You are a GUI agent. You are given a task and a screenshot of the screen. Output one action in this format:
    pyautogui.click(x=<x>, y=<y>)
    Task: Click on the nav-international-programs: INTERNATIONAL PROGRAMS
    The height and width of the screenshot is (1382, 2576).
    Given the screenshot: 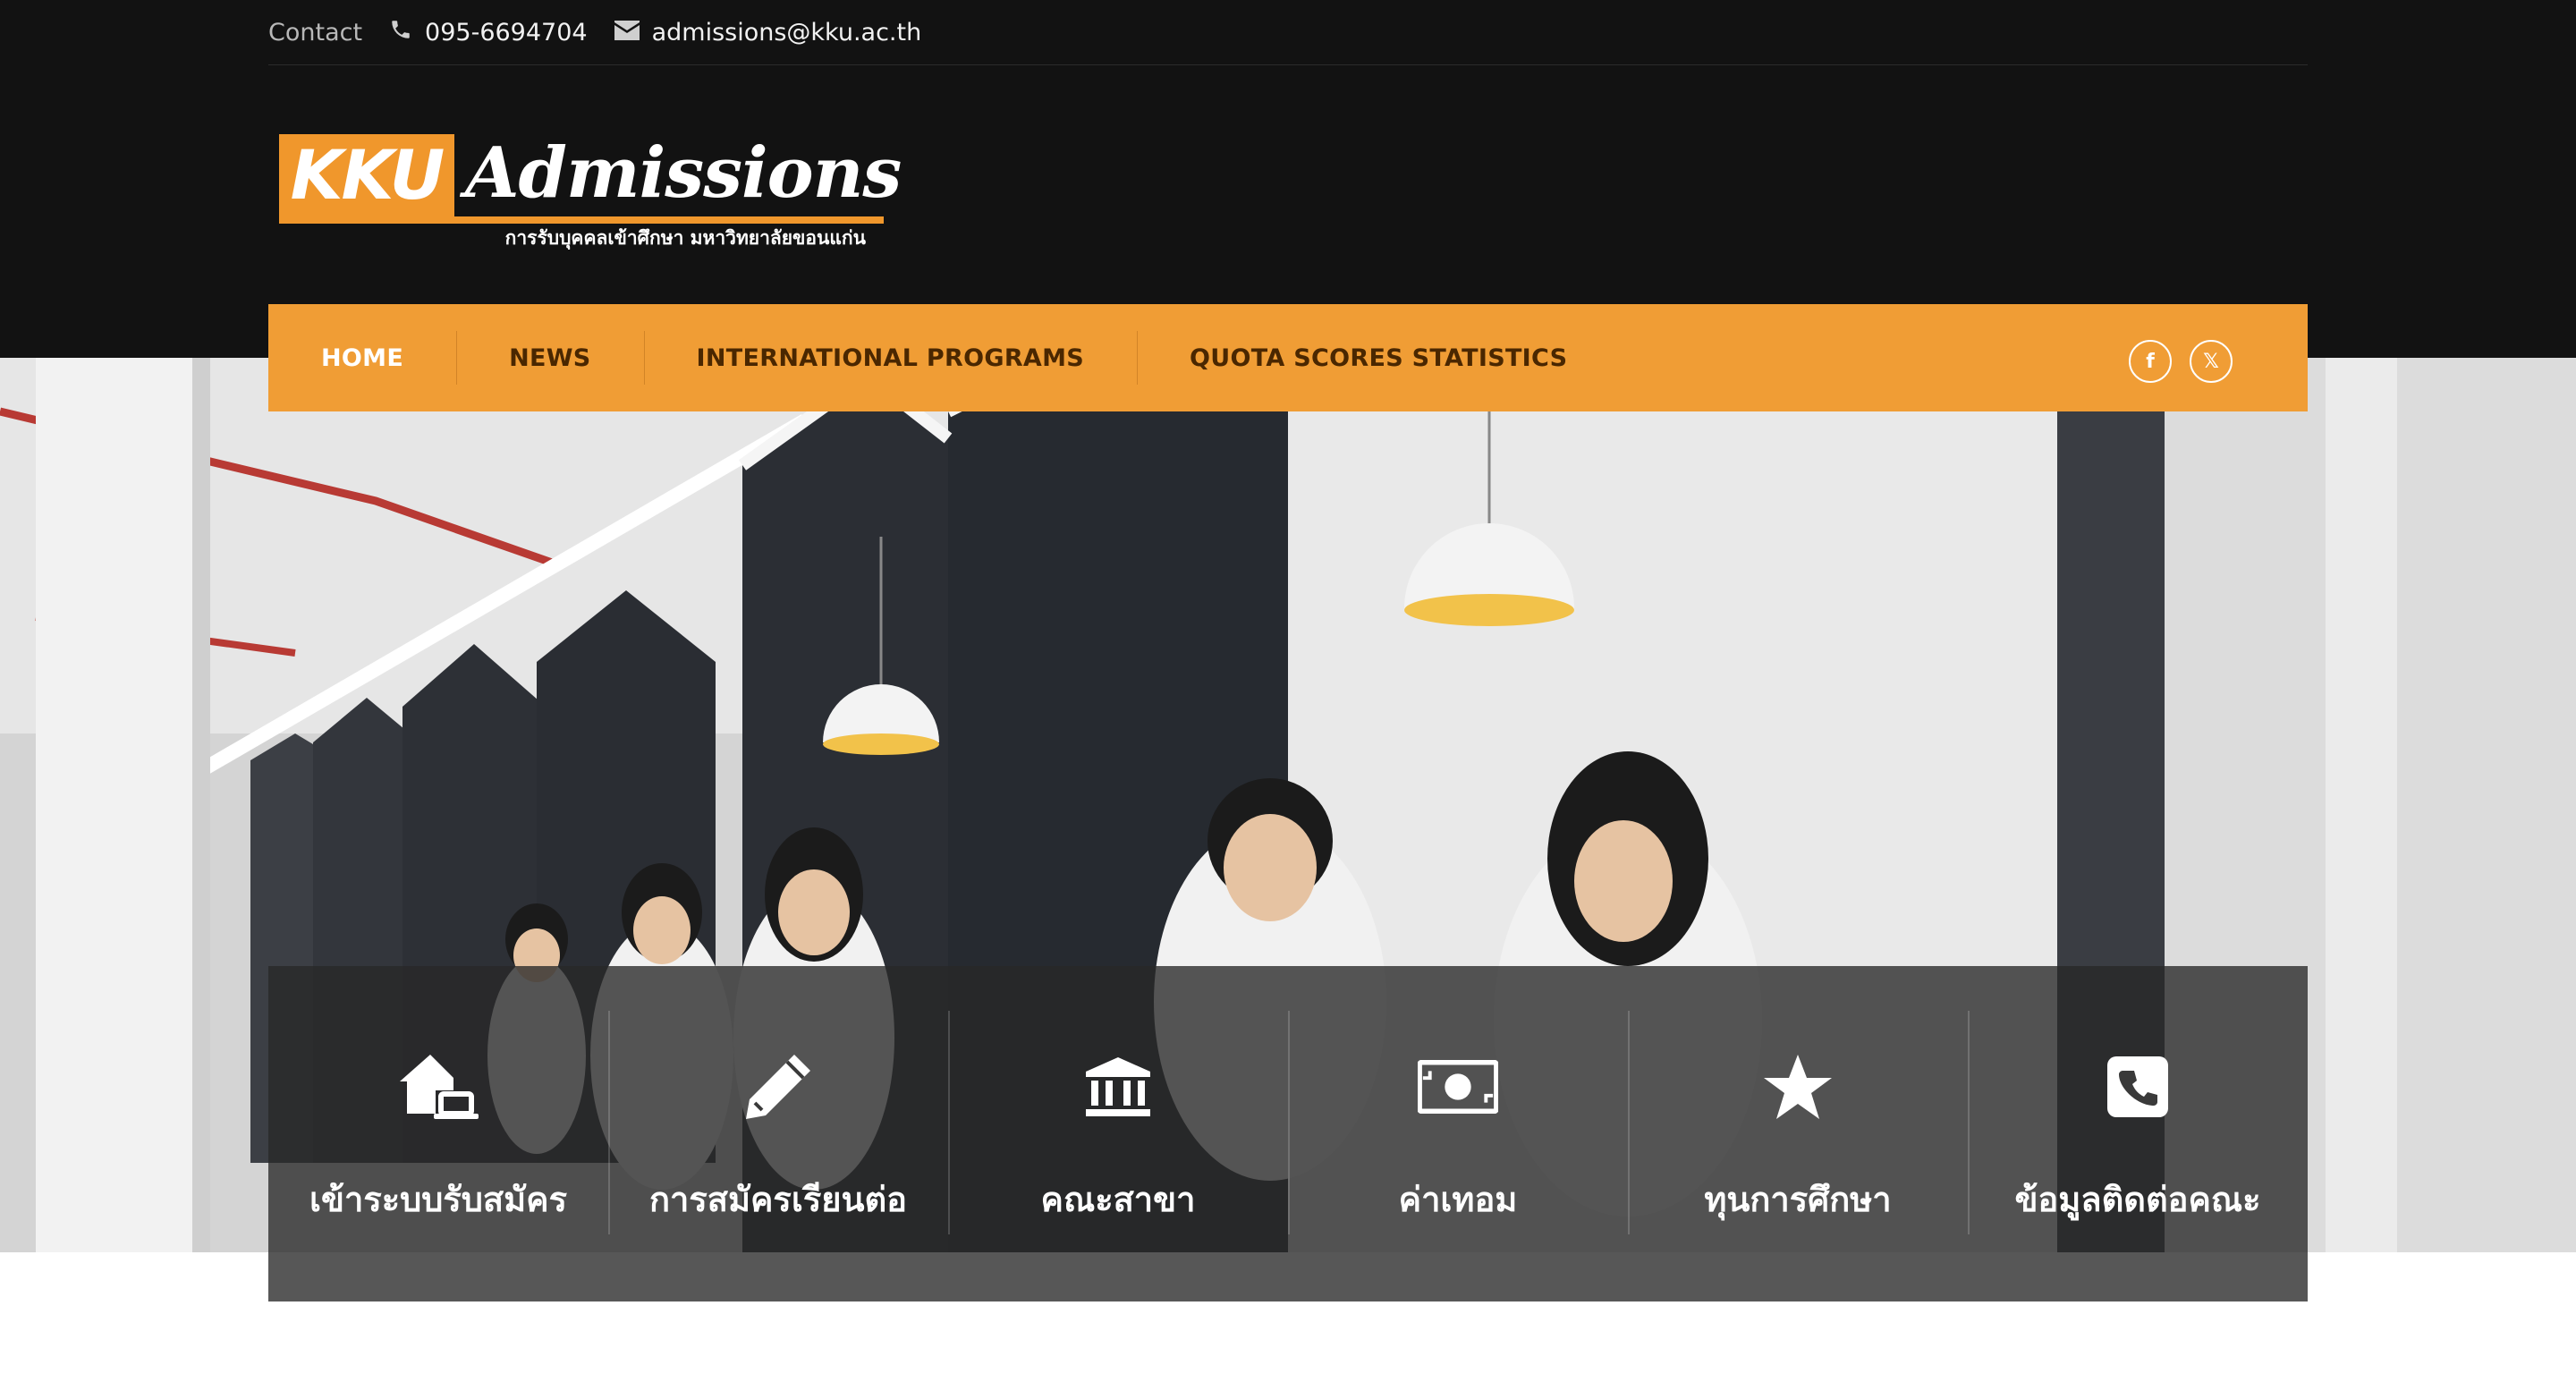 What is the action you would take?
    pyautogui.click(x=890, y=358)
    